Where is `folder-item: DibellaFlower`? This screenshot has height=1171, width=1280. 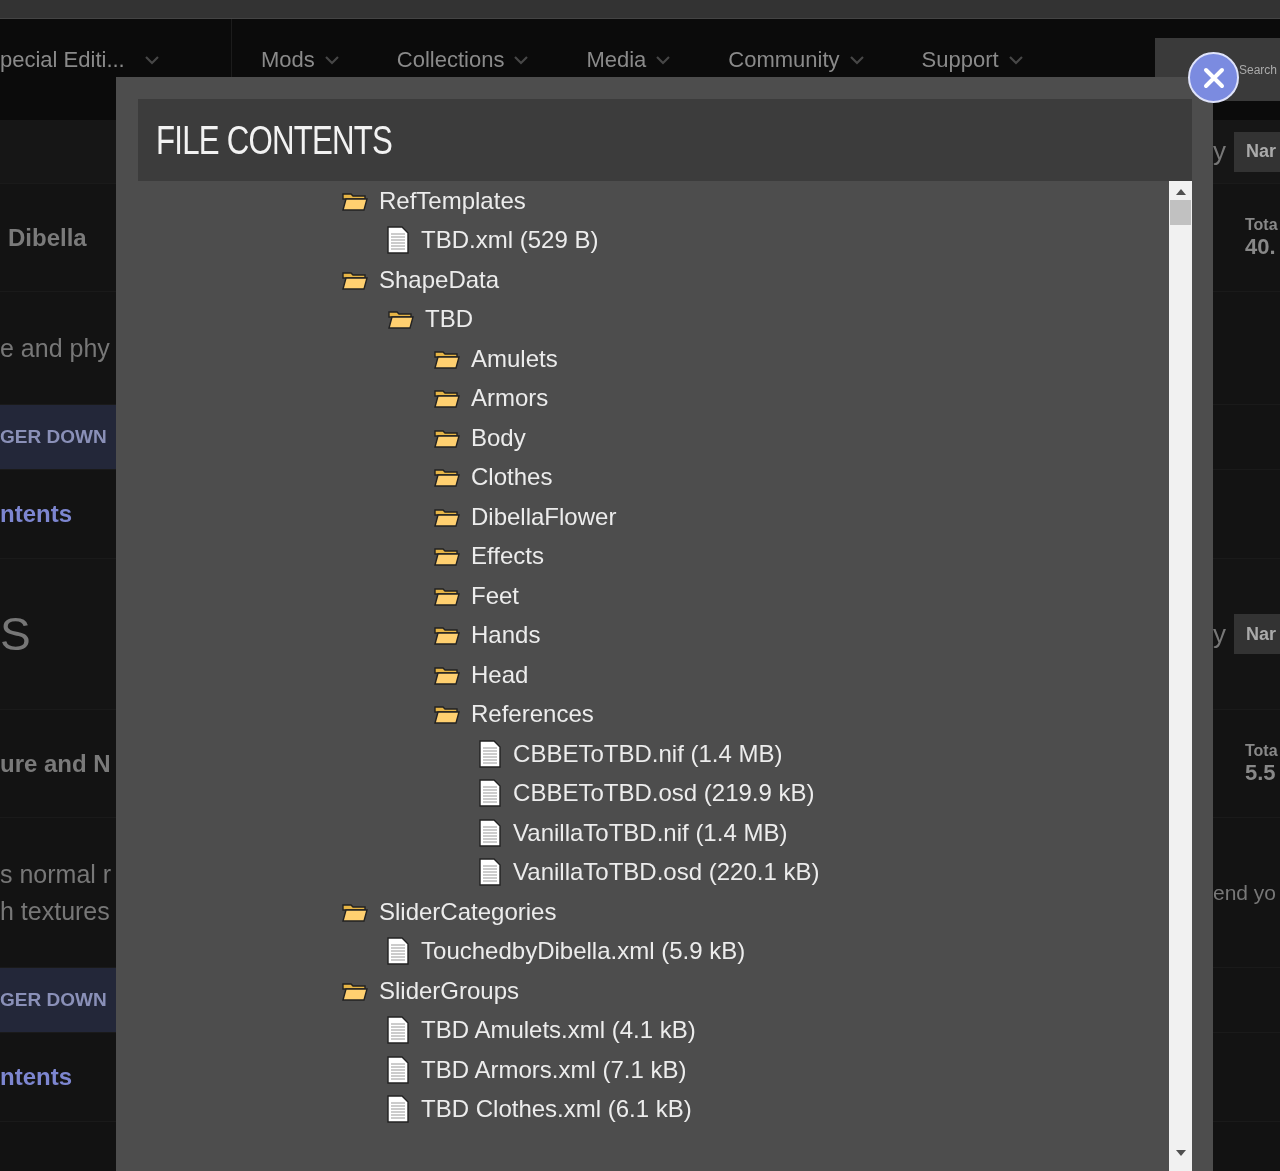
folder-item: DibellaFlower is located at coordinates (755, 517).